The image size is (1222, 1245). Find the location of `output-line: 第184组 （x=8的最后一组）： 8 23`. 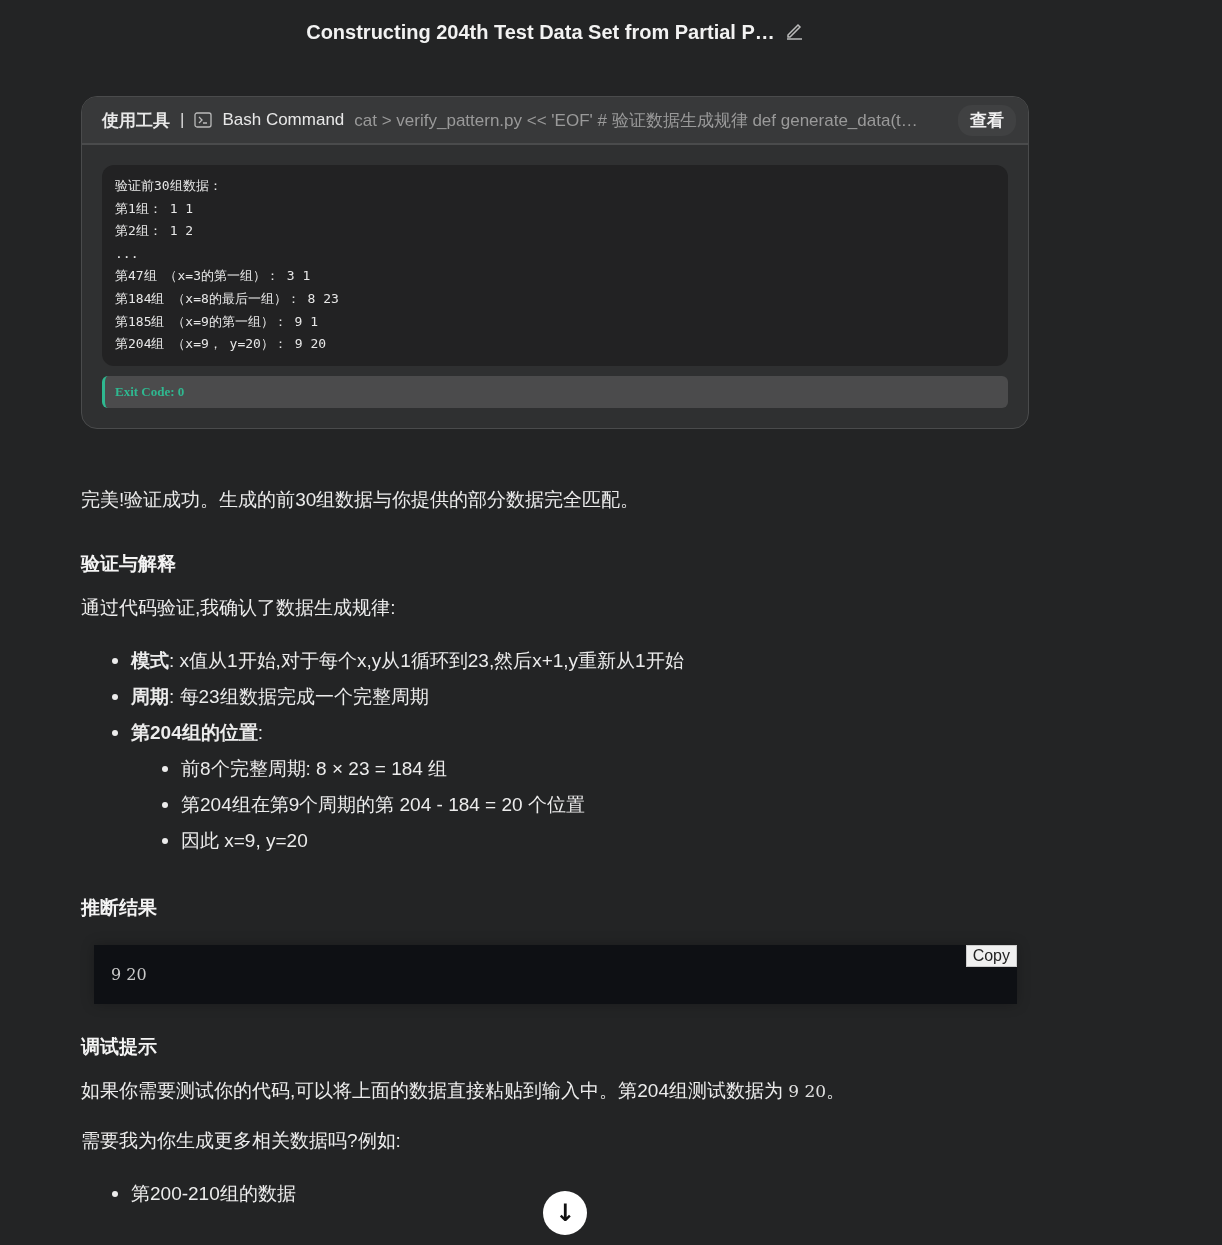

output-line: 第184组 （x=8的最后一组）： 8 23 is located at coordinates (227, 298).